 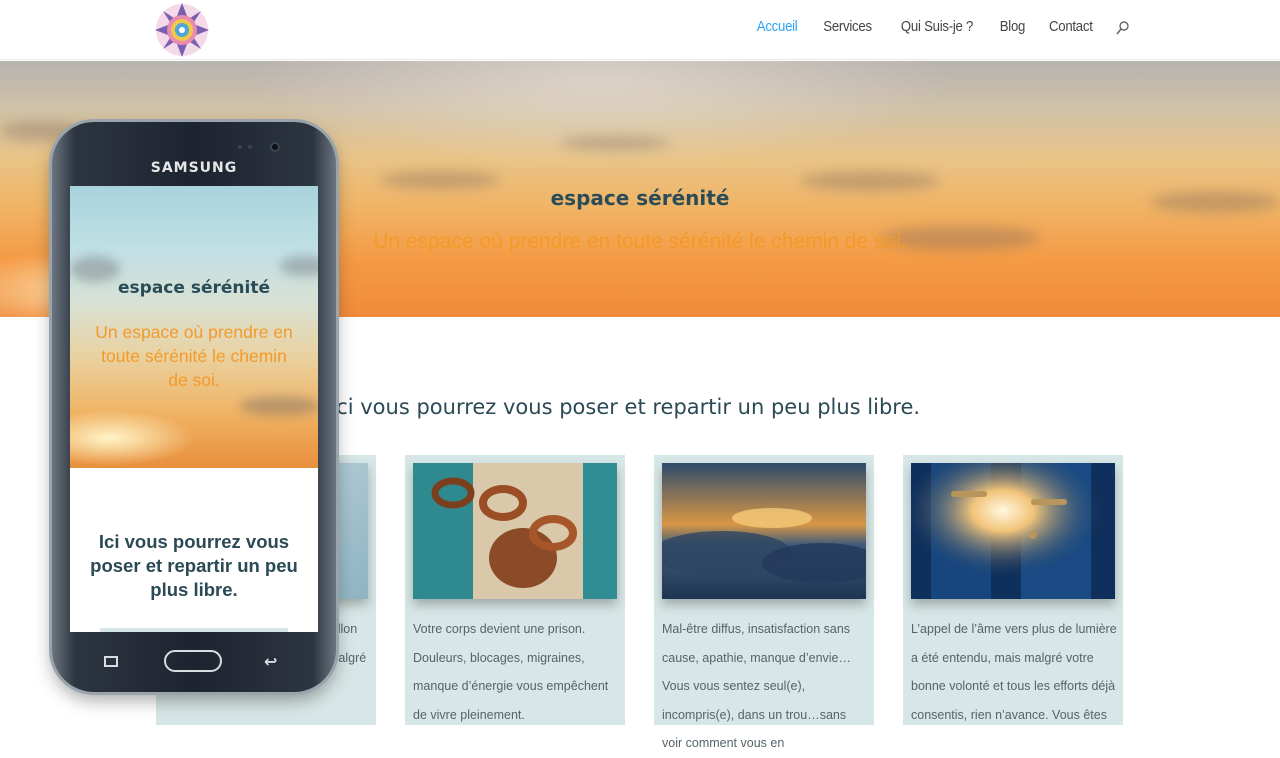 I want to click on phone-screen-title: espace sérénité, so click(x=194, y=288).